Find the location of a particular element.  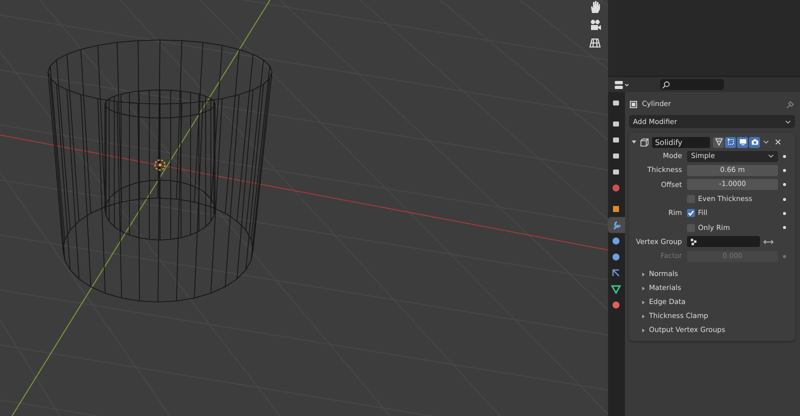

triangle-mesh-icon is located at coordinates (718, 142).